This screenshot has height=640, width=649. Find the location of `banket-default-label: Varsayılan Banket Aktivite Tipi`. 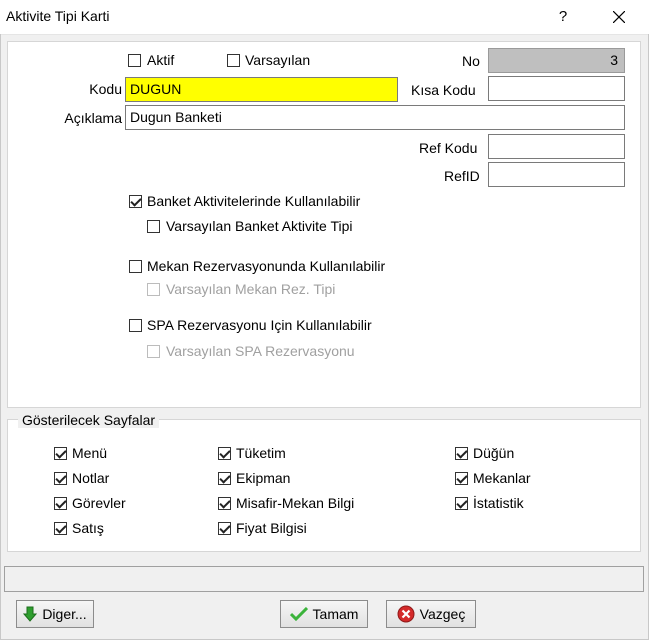

banket-default-label: Varsayılan Banket Aktivite Tipi is located at coordinates (259, 226).